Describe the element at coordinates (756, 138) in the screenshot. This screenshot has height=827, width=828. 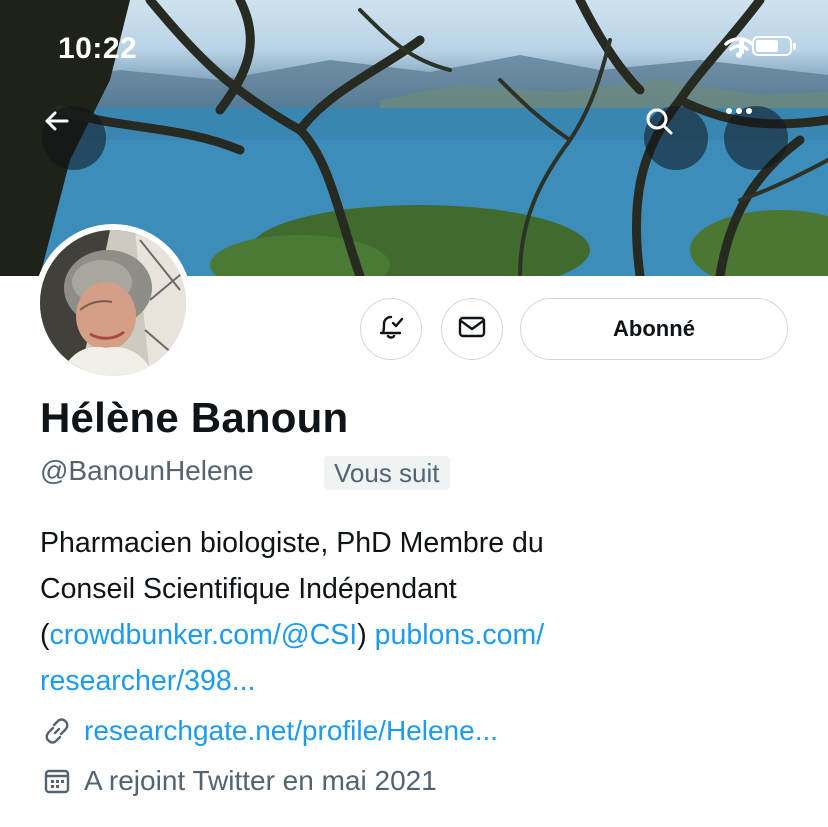
I see `more-button` at that location.